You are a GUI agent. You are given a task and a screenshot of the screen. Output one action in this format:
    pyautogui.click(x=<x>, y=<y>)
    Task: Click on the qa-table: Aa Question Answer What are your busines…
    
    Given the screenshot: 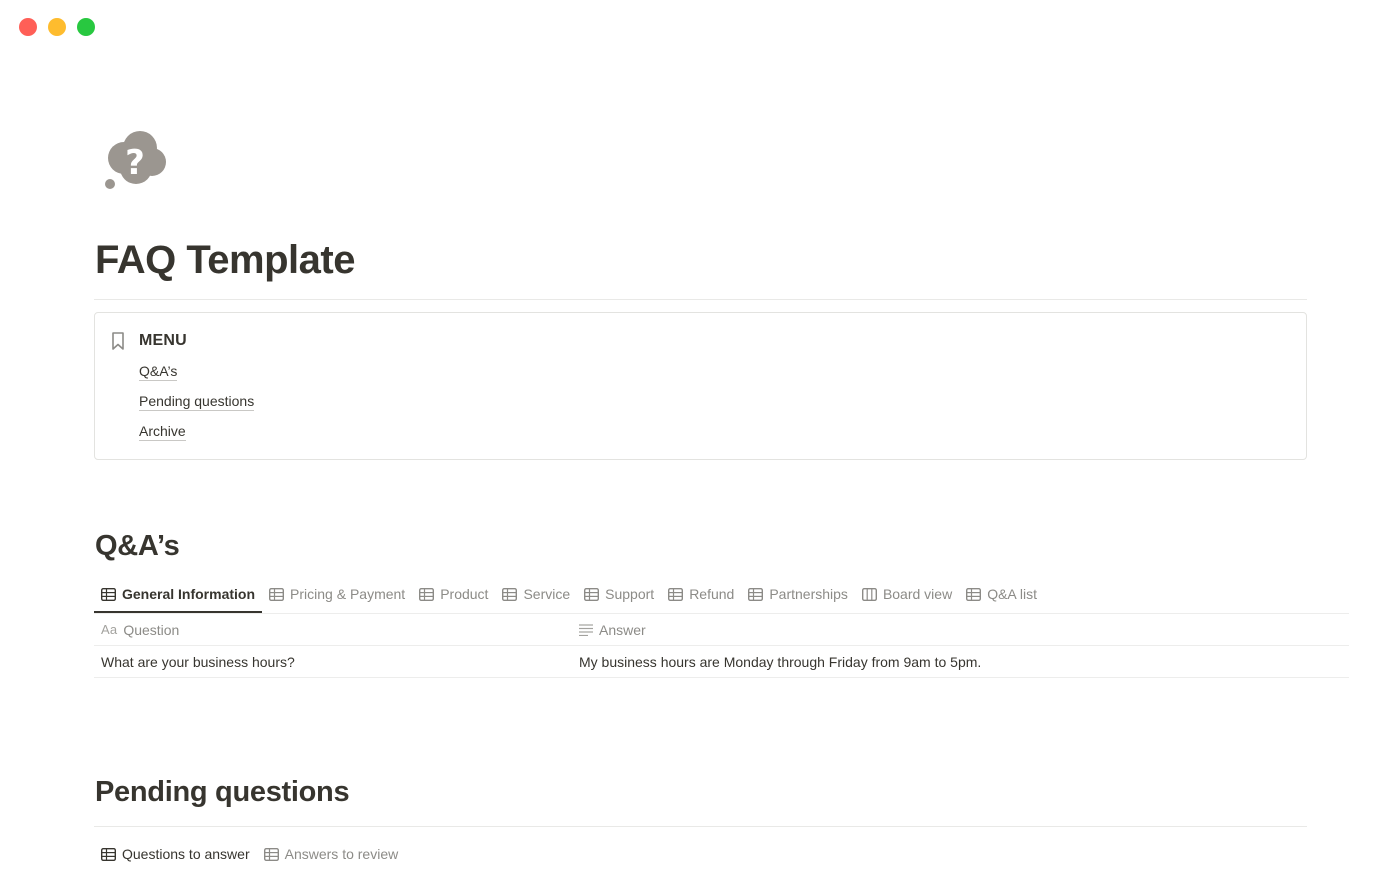 What is the action you would take?
    pyautogui.click(x=721, y=646)
    